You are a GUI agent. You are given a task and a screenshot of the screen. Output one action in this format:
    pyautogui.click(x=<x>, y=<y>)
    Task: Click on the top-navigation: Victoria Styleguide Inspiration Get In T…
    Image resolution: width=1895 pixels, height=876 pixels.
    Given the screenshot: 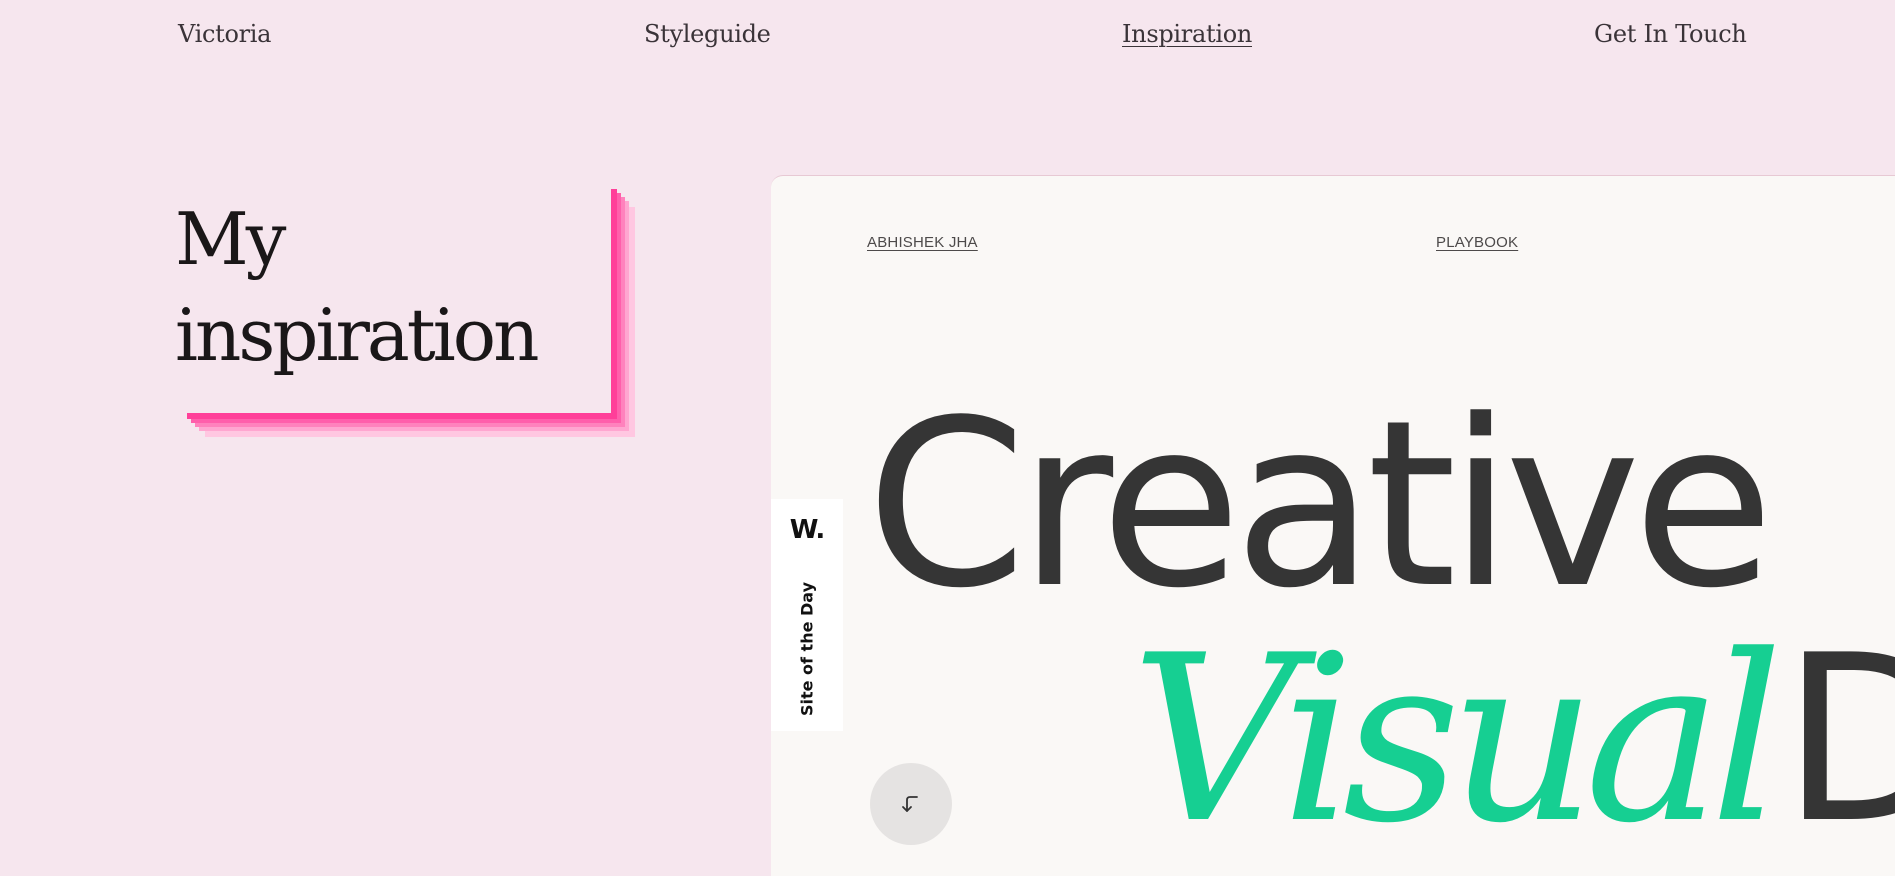 What is the action you would take?
    pyautogui.click(x=947, y=37)
    